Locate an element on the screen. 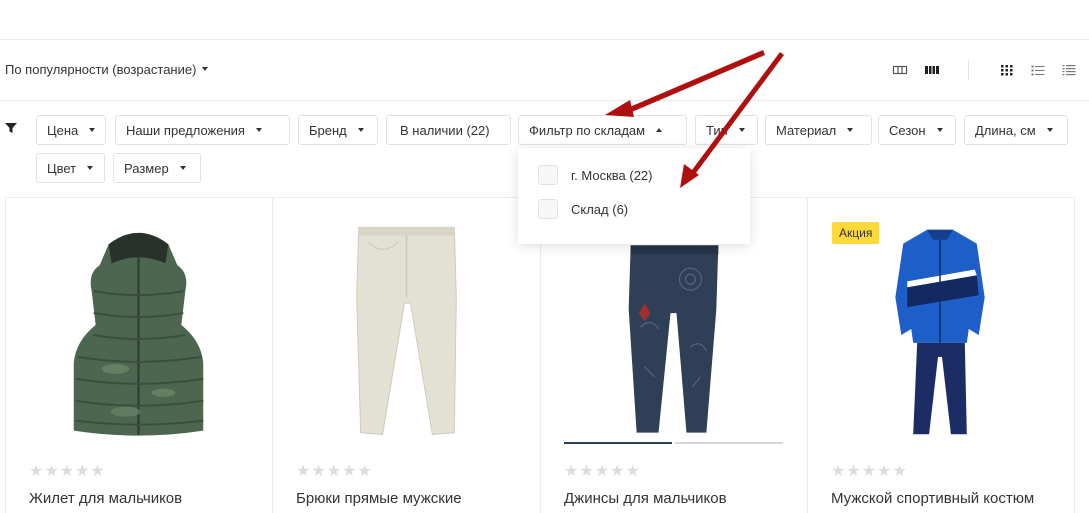 This screenshot has height=513, width=1089. filter-offers-label: Наши предложения is located at coordinates (185, 130).